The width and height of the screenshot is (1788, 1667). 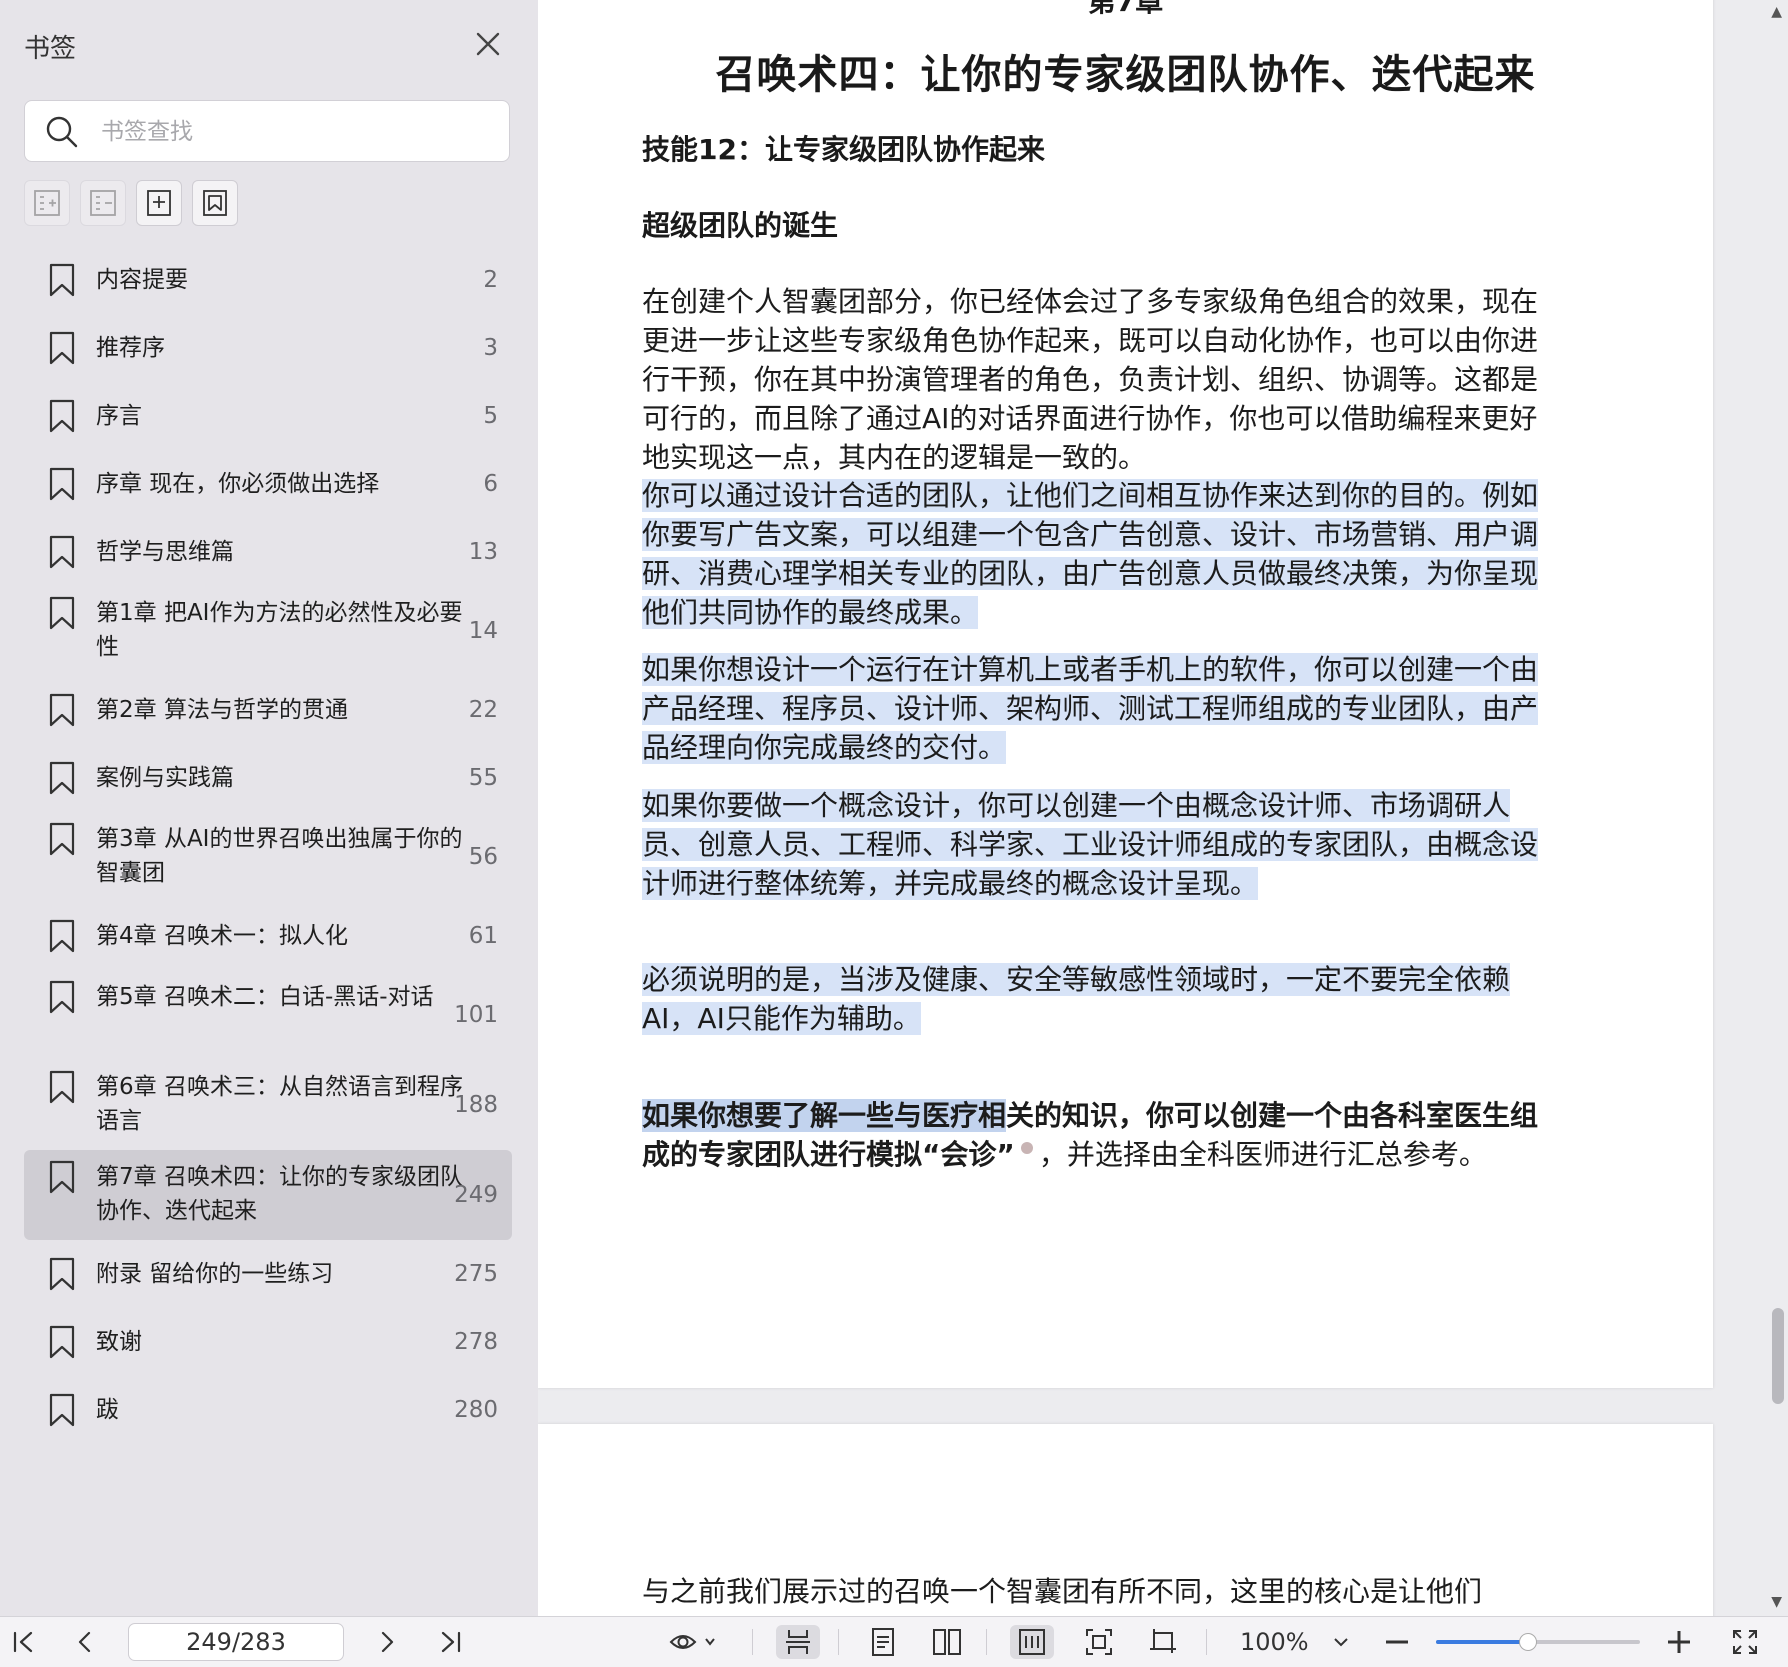 What do you see at coordinates (268, 1342) in the screenshot?
I see `bookmark-item: 致谢 278` at bounding box center [268, 1342].